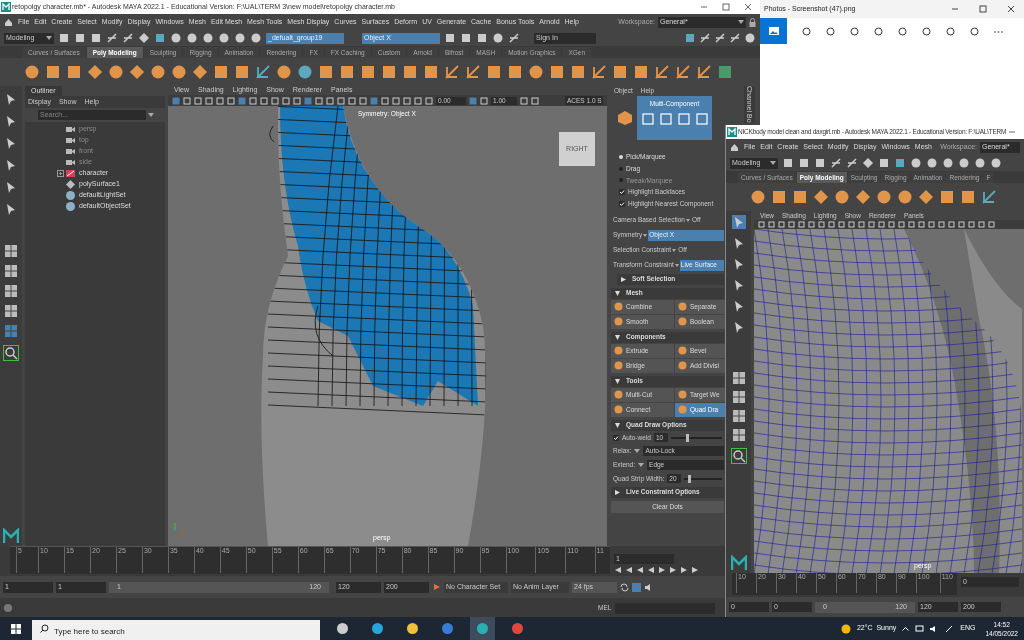  What do you see at coordinates (906, 628) in the screenshot?
I see `chevron-up-icon` at bounding box center [906, 628].